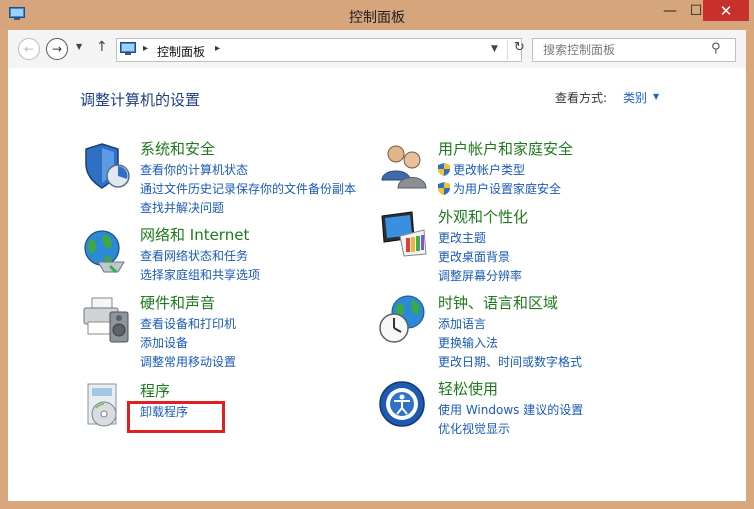 The width and height of the screenshot is (754, 509). Describe the element at coordinates (581, 98) in the screenshot. I see `view-by-label: 查看方式:` at that location.